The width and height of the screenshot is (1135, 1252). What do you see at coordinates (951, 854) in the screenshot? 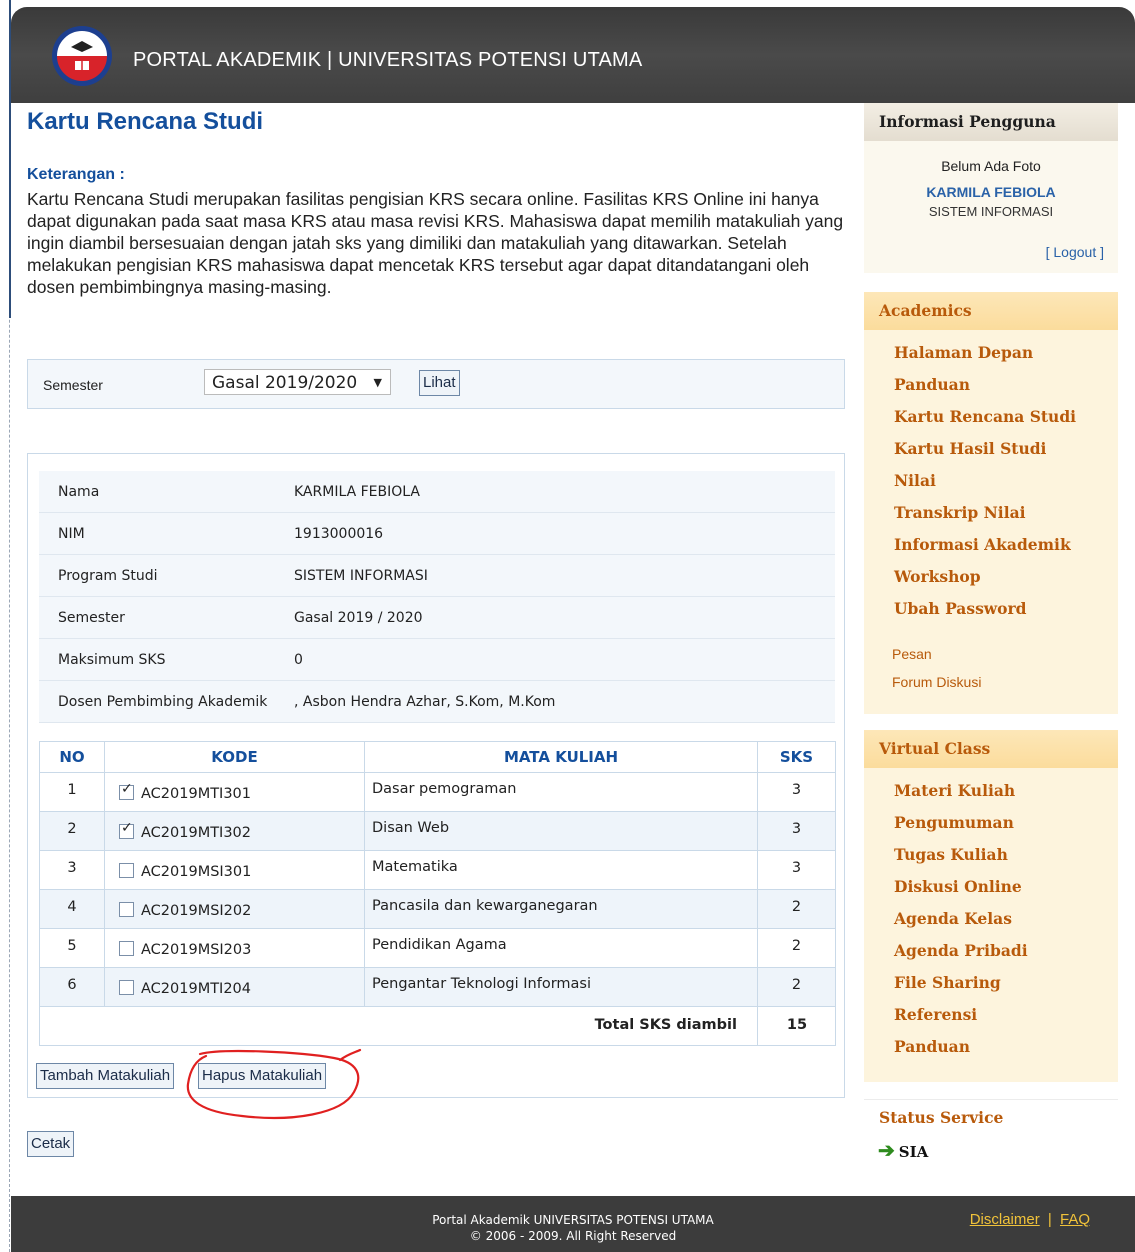
I see `nav-tugas-kuliah: Tugas Kuliah` at bounding box center [951, 854].